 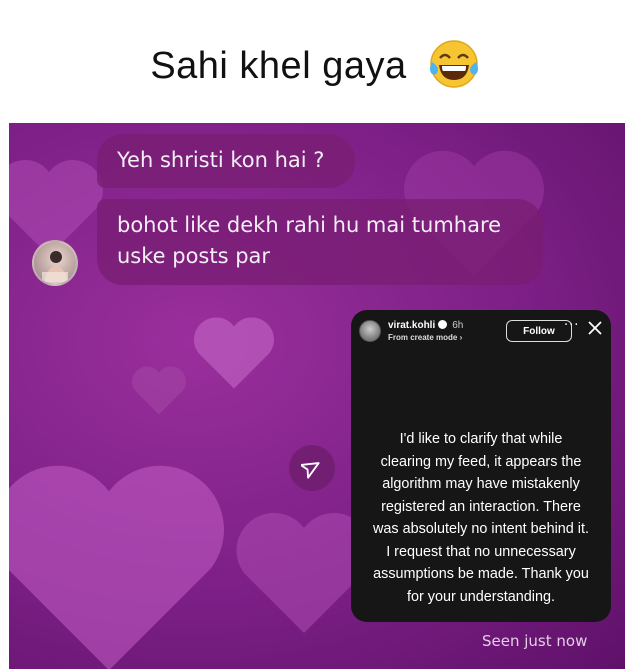 I want to click on story-text-line: assumptions be made. Thank you, so click(x=481, y=574).